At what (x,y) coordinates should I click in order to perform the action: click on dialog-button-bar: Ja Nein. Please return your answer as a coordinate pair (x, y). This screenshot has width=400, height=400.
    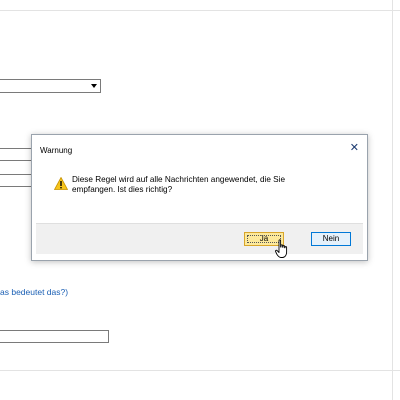
    Looking at the image, I should click on (199, 238).